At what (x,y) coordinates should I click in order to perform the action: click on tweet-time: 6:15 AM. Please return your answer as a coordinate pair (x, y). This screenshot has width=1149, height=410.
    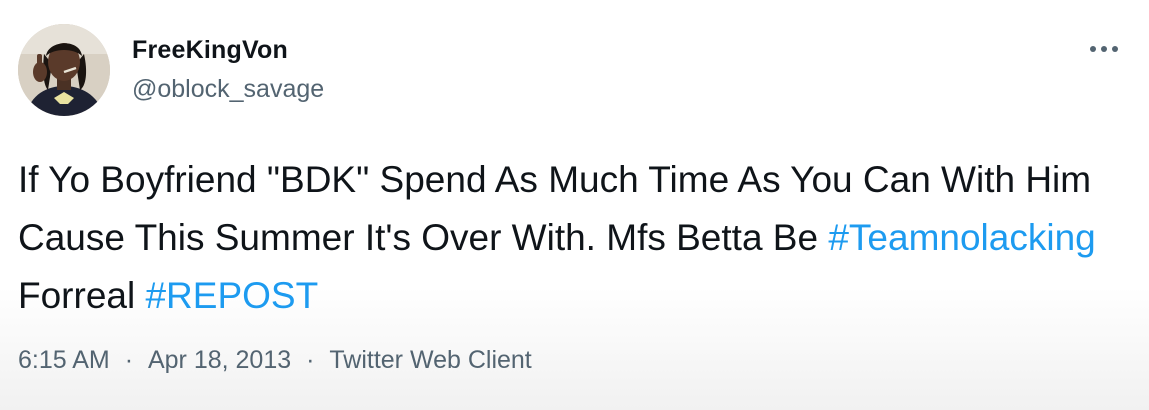
    Looking at the image, I should click on (64, 360).